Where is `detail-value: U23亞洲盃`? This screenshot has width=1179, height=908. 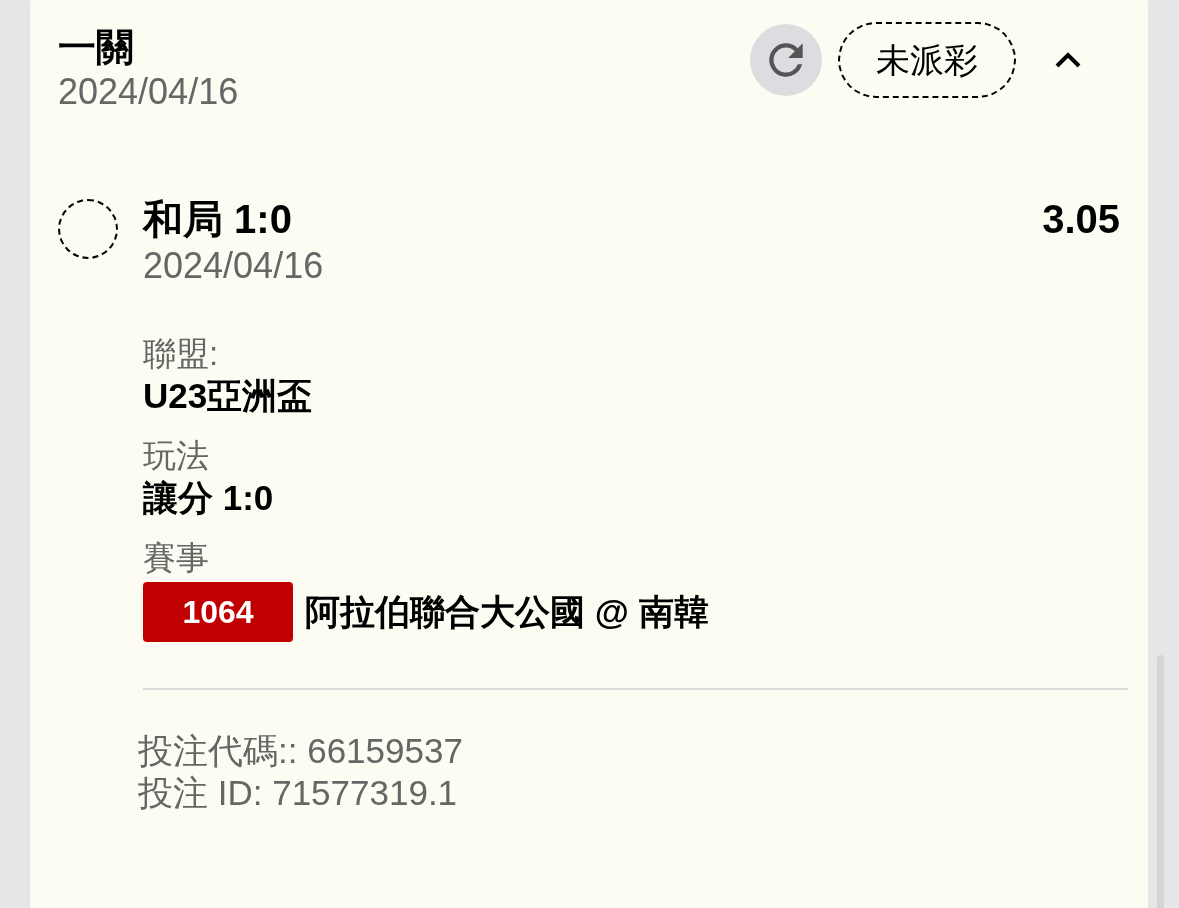 detail-value: U23亞洲盃 is located at coordinates (228, 396).